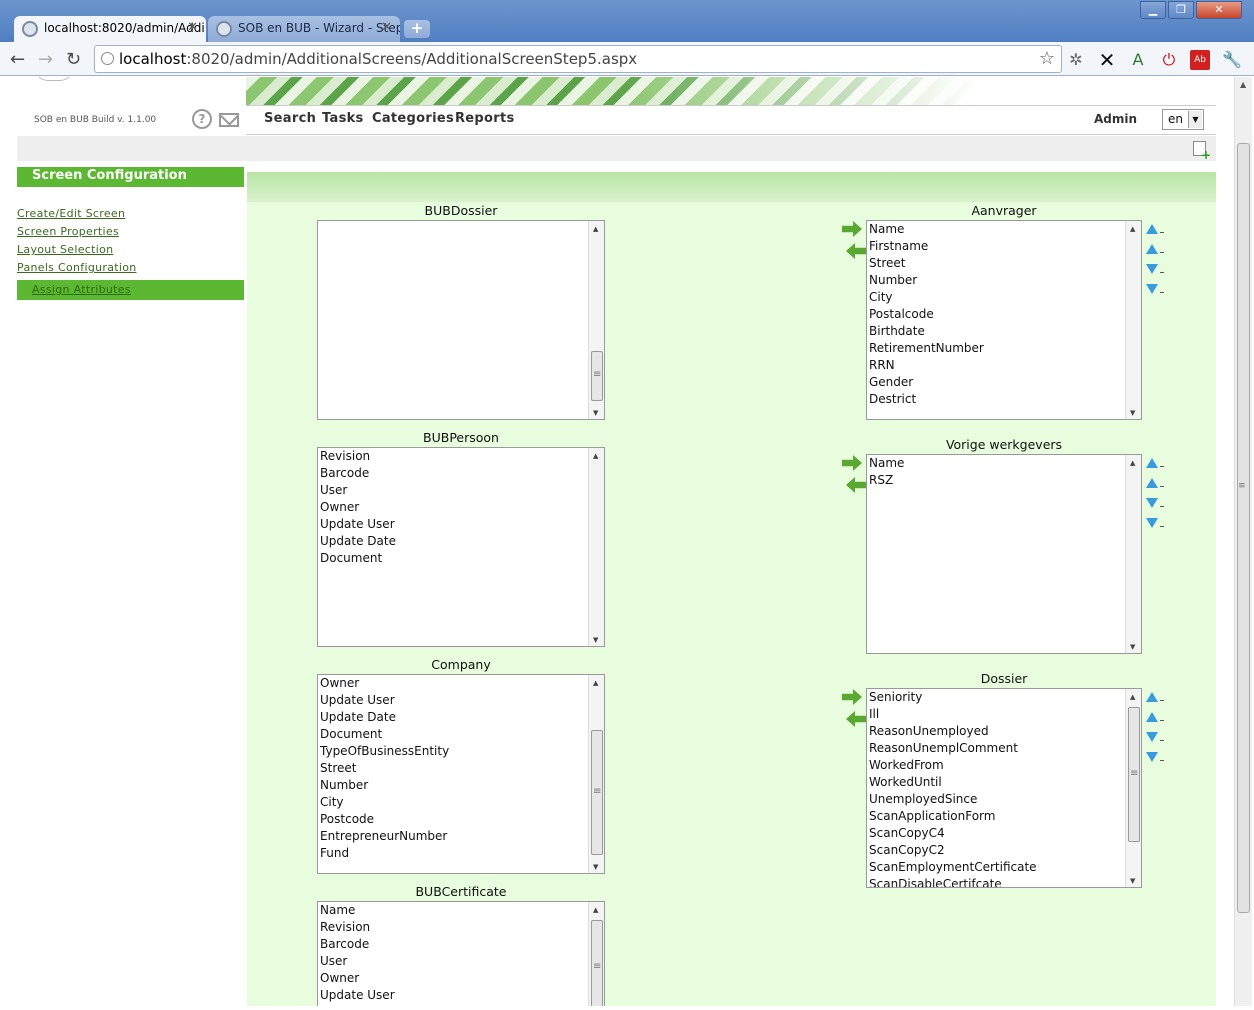 The width and height of the screenshot is (1254, 1010). Describe the element at coordinates (65, 249) in the screenshot. I see `sidebar-link-layout-selection: Layout Selection` at that location.